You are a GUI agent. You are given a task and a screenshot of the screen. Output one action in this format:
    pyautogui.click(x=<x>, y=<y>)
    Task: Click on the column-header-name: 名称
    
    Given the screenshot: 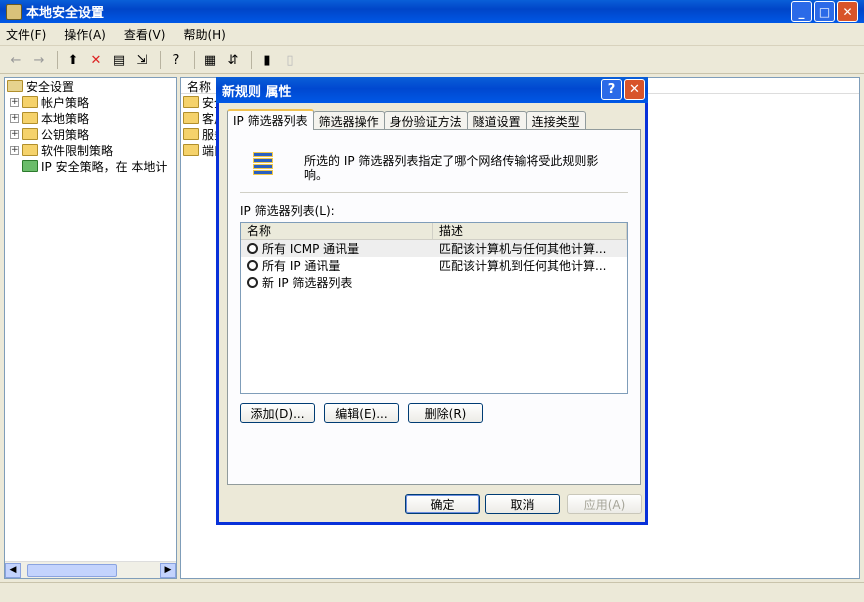 What is the action you would take?
    pyautogui.click(x=337, y=231)
    